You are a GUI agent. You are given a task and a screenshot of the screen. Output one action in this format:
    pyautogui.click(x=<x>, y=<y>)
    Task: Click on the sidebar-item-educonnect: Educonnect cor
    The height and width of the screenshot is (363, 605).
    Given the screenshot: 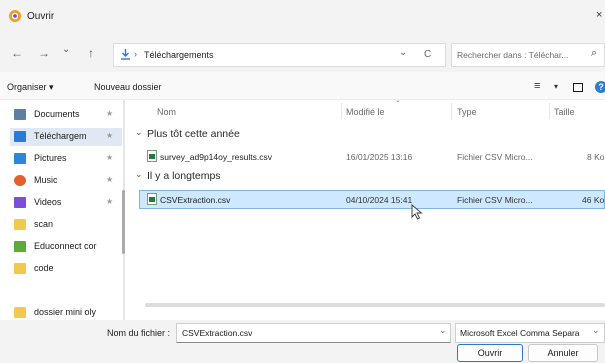 What is the action you would take?
    pyautogui.click(x=66, y=247)
    